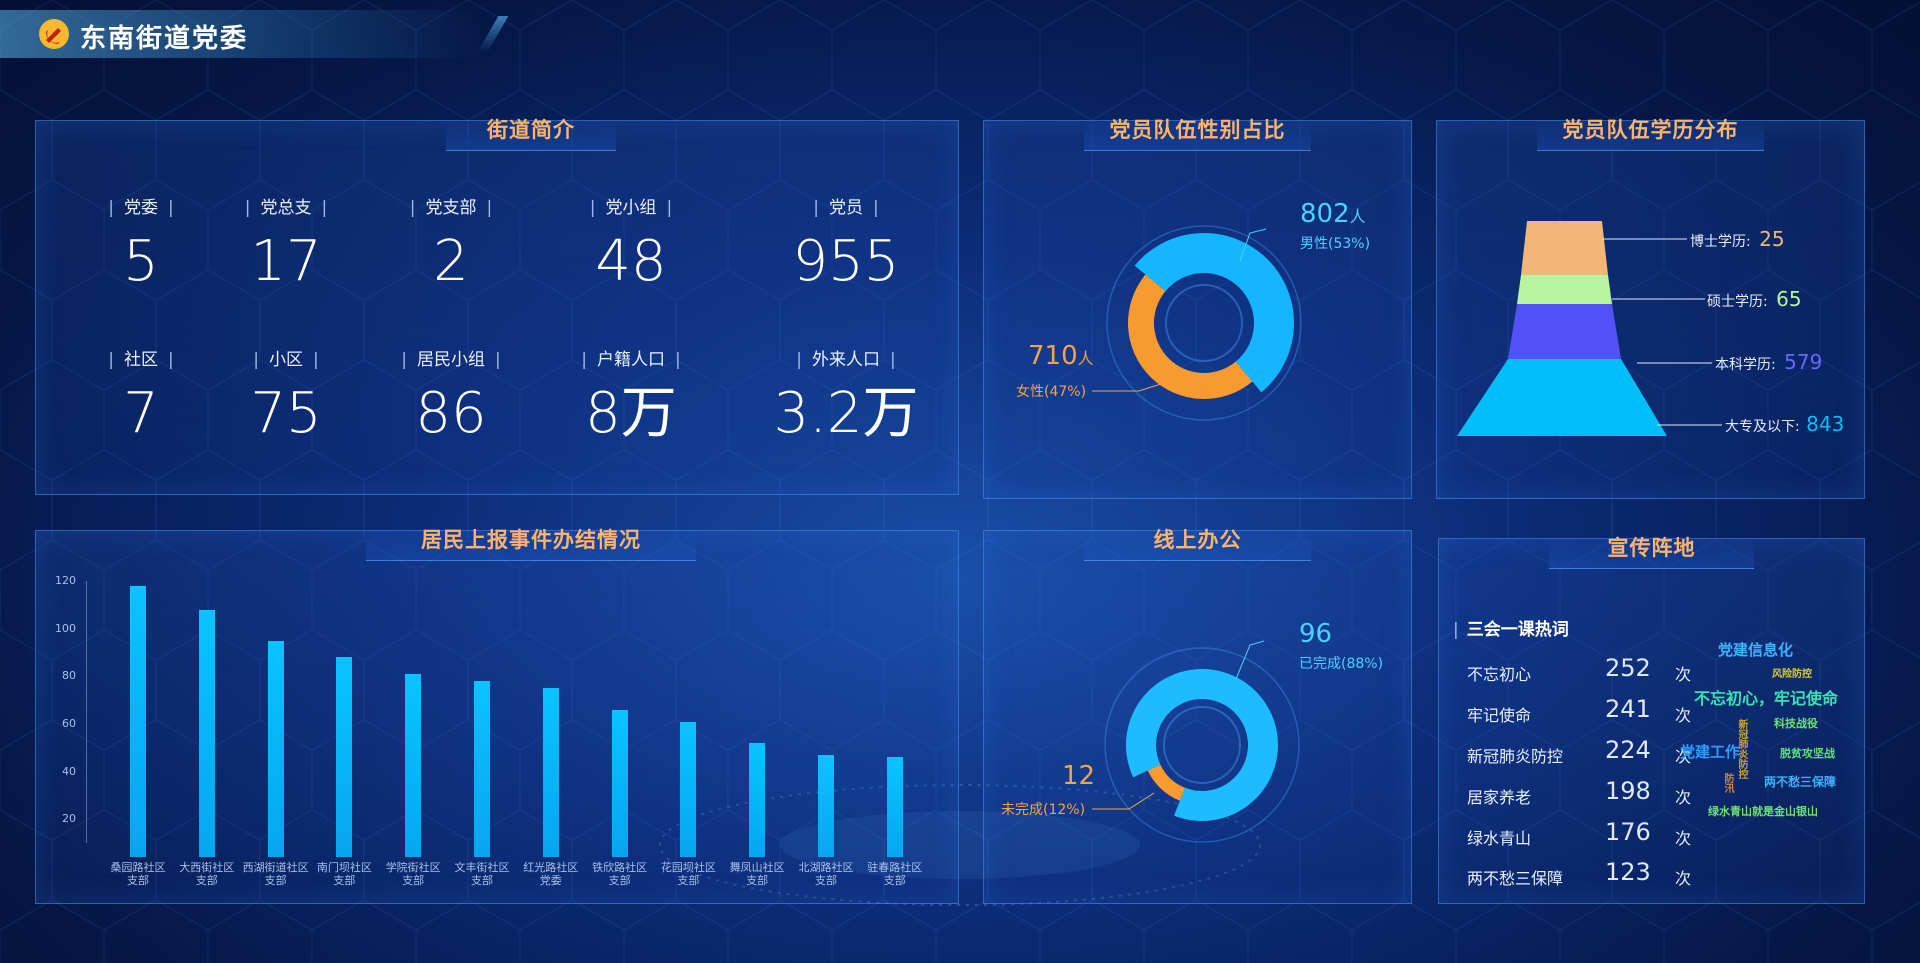 The width and height of the screenshot is (1920, 963). What do you see at coordinates (413, 874) in the screenshot?
I see `x-tick-label: 学院街社区 支部` at bounding box center [413, 874].